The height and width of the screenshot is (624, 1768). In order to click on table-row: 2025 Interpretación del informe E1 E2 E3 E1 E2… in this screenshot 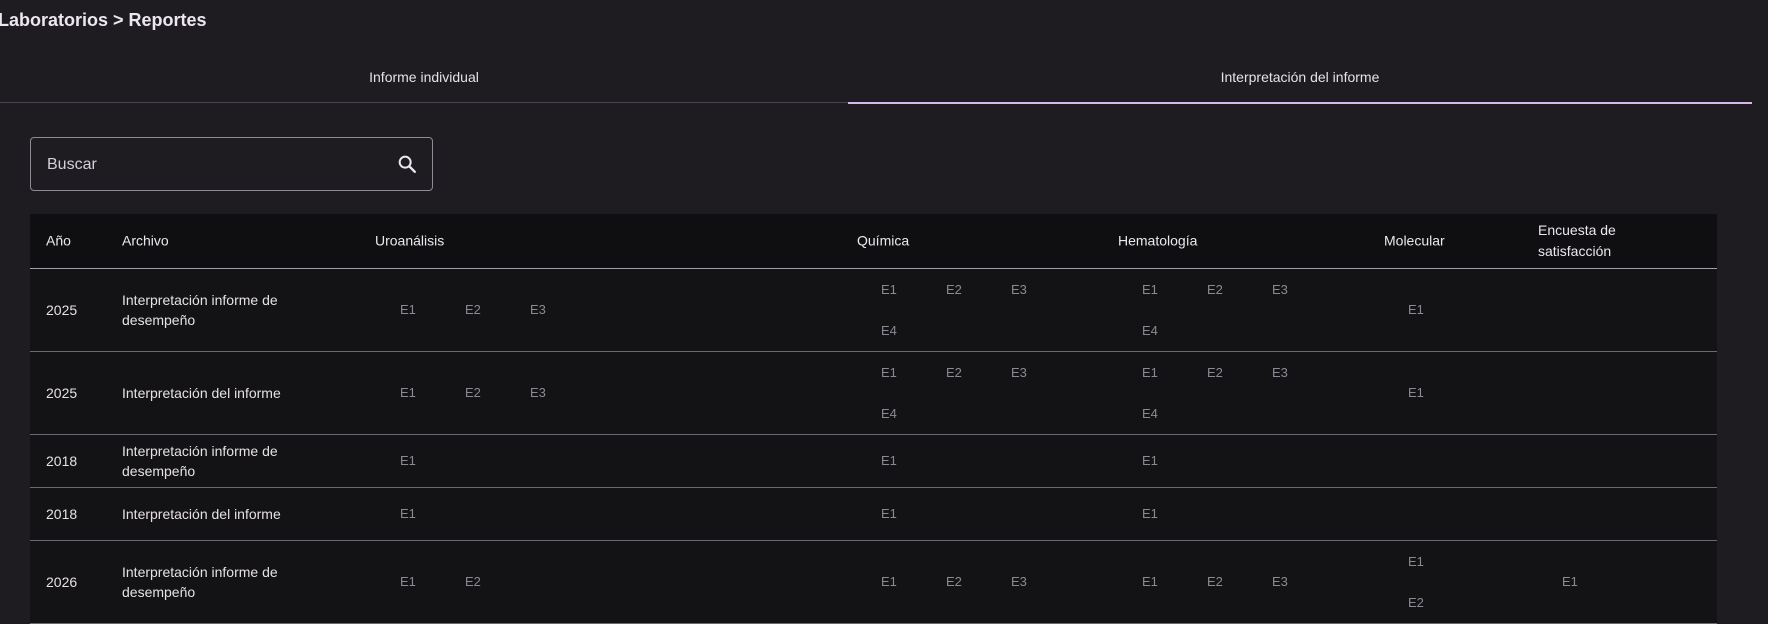, I will do `click(873, 393)`.